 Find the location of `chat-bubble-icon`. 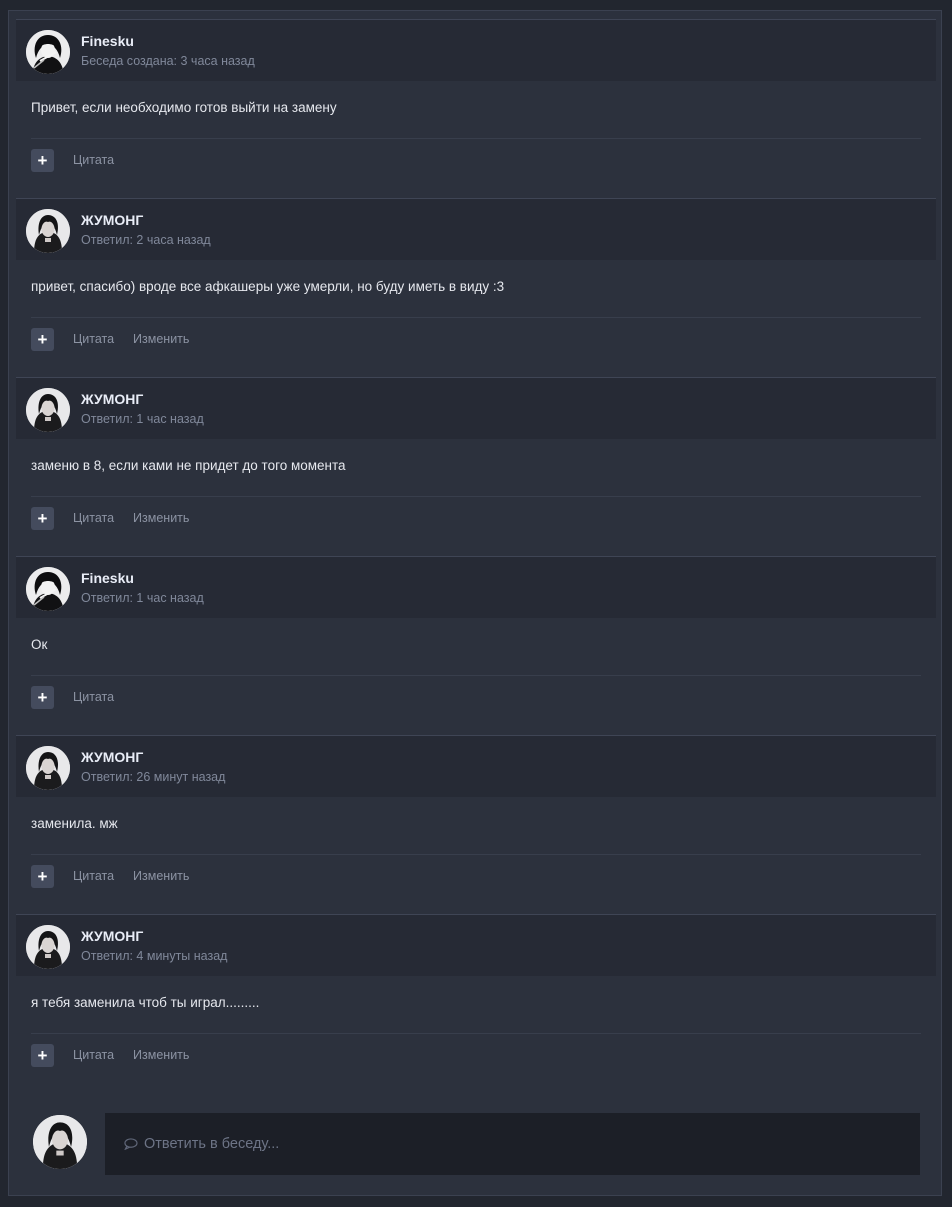

chat-bubble-icon is located at coordinates (131, 1144).